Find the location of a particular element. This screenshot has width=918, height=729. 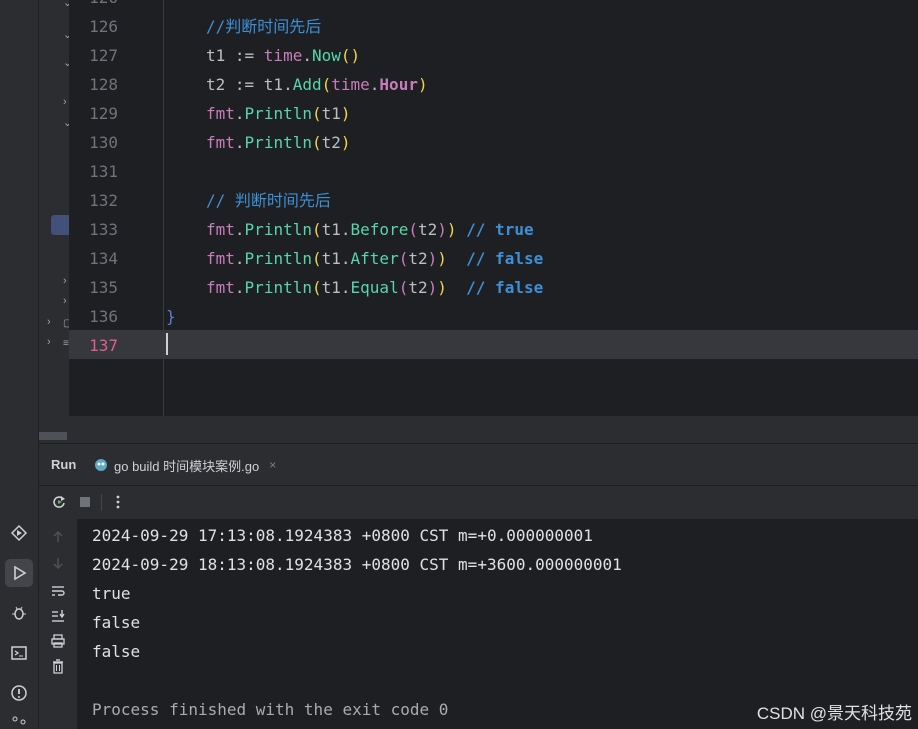

function-call: Now is located at coordinates (326, 55).